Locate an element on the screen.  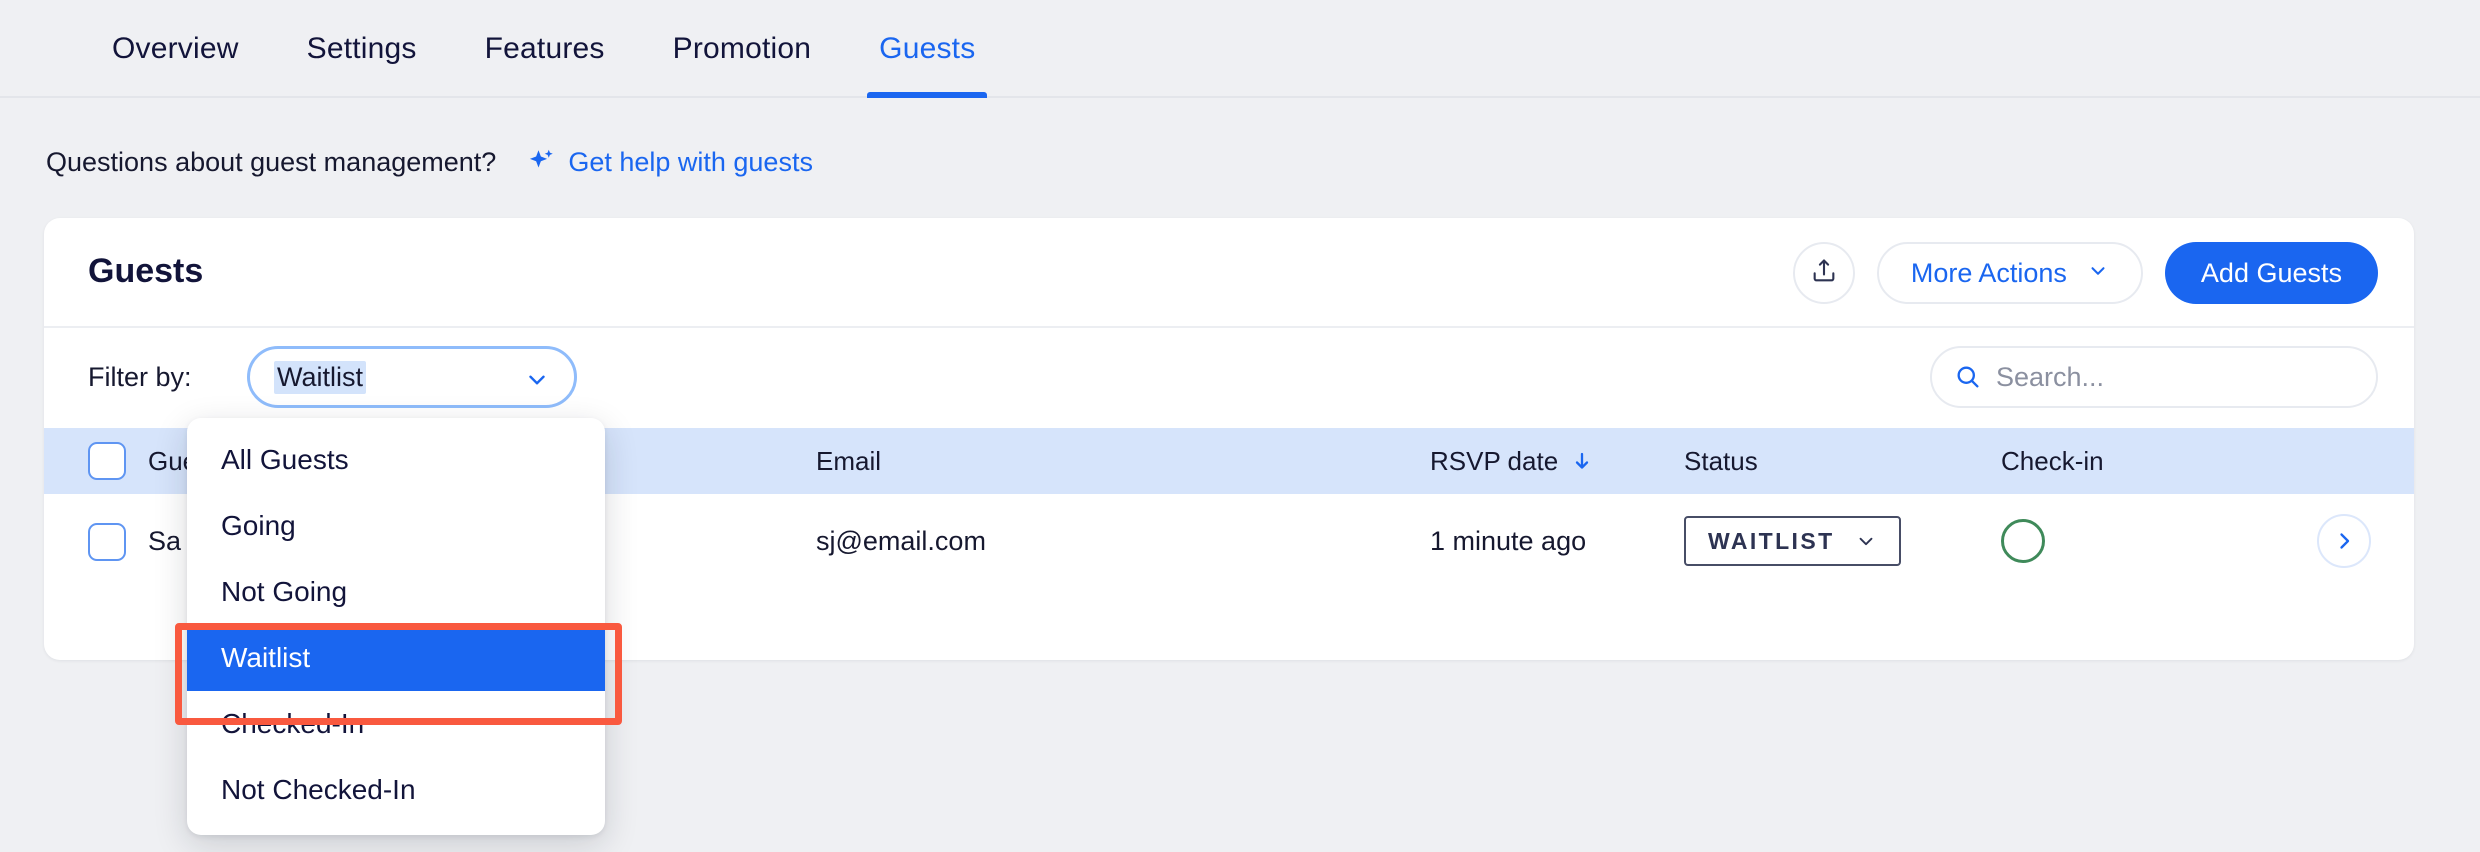
tab-guests: Guests is located at coordinates (927, 49).